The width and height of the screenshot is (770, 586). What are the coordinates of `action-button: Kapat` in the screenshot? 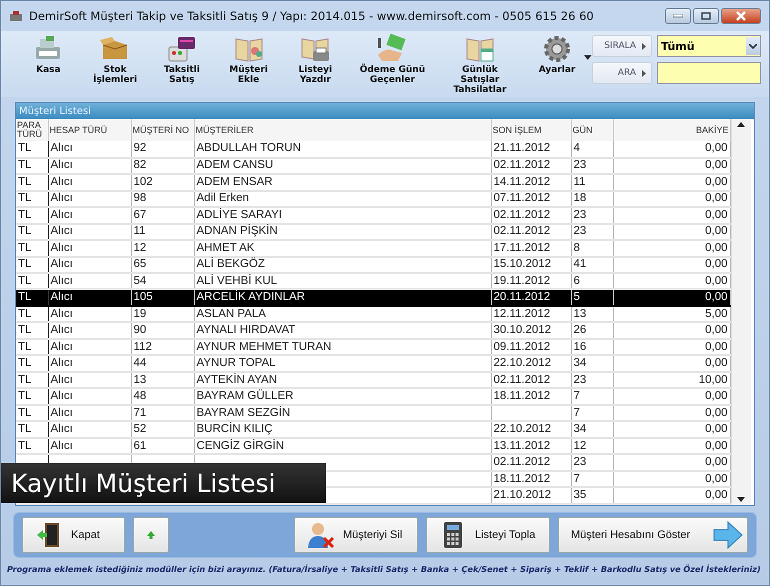 It's located at (73, 535).